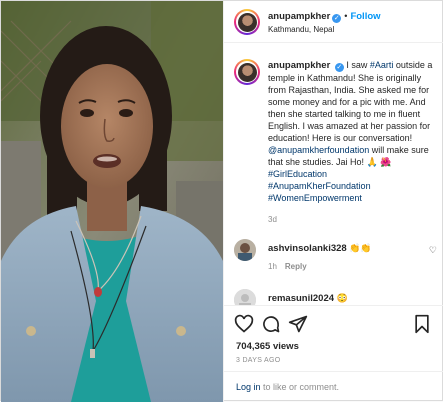 Image resolution: width=443 pixels, height=402 pixels. What do you see at coordinates (356, 65) in the screenshot?
I see `caption-text-1: I saw` at bounding box center [356, 65].